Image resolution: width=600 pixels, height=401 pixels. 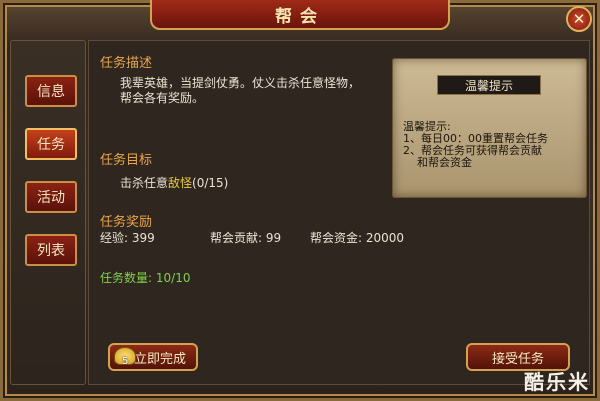 I want to click on sidebar-item-label: 活动, so click(x=51, y=198).